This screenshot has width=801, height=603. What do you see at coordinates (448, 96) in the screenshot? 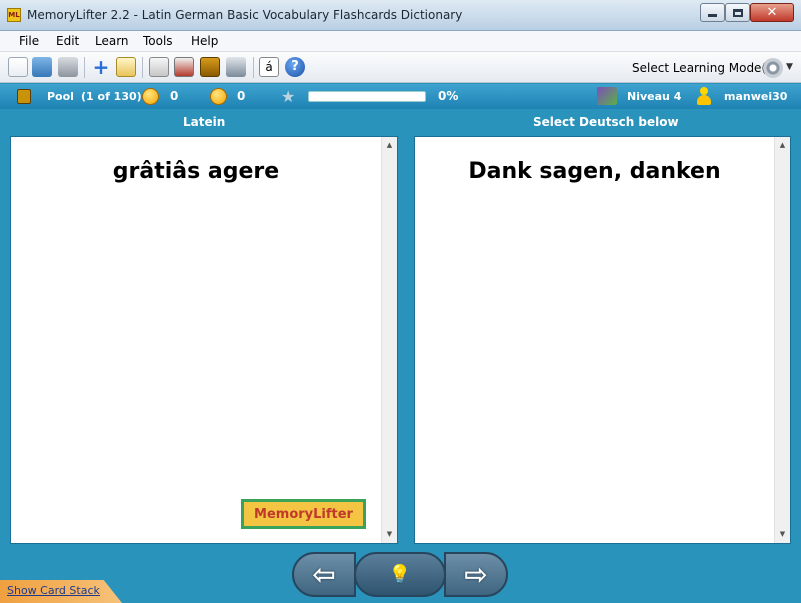
I see `progress-percent: 0%` at bounding box center [448, 96].